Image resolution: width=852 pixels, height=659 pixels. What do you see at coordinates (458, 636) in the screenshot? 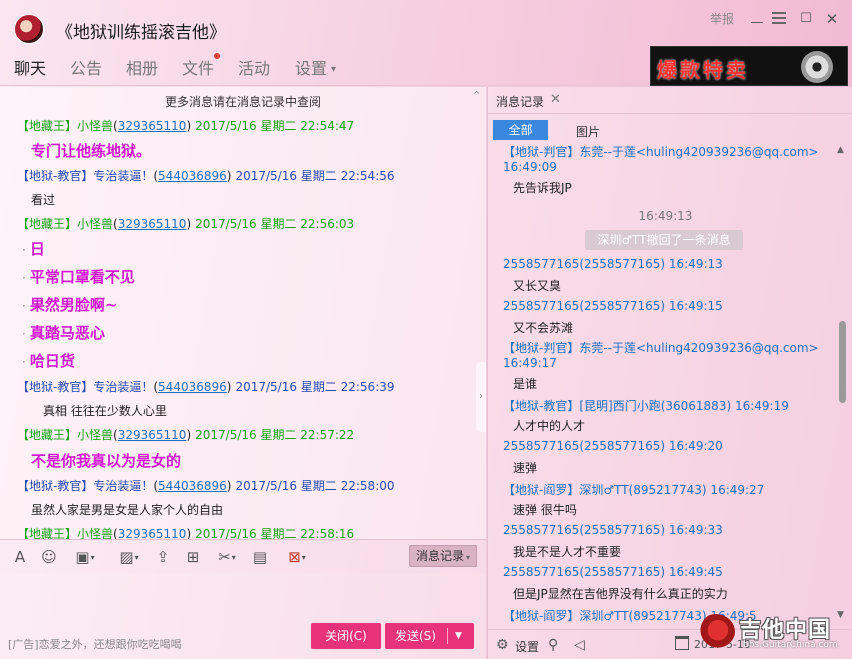
I see `chevron-down-icon: ▼` at bounding box center [458, 636].